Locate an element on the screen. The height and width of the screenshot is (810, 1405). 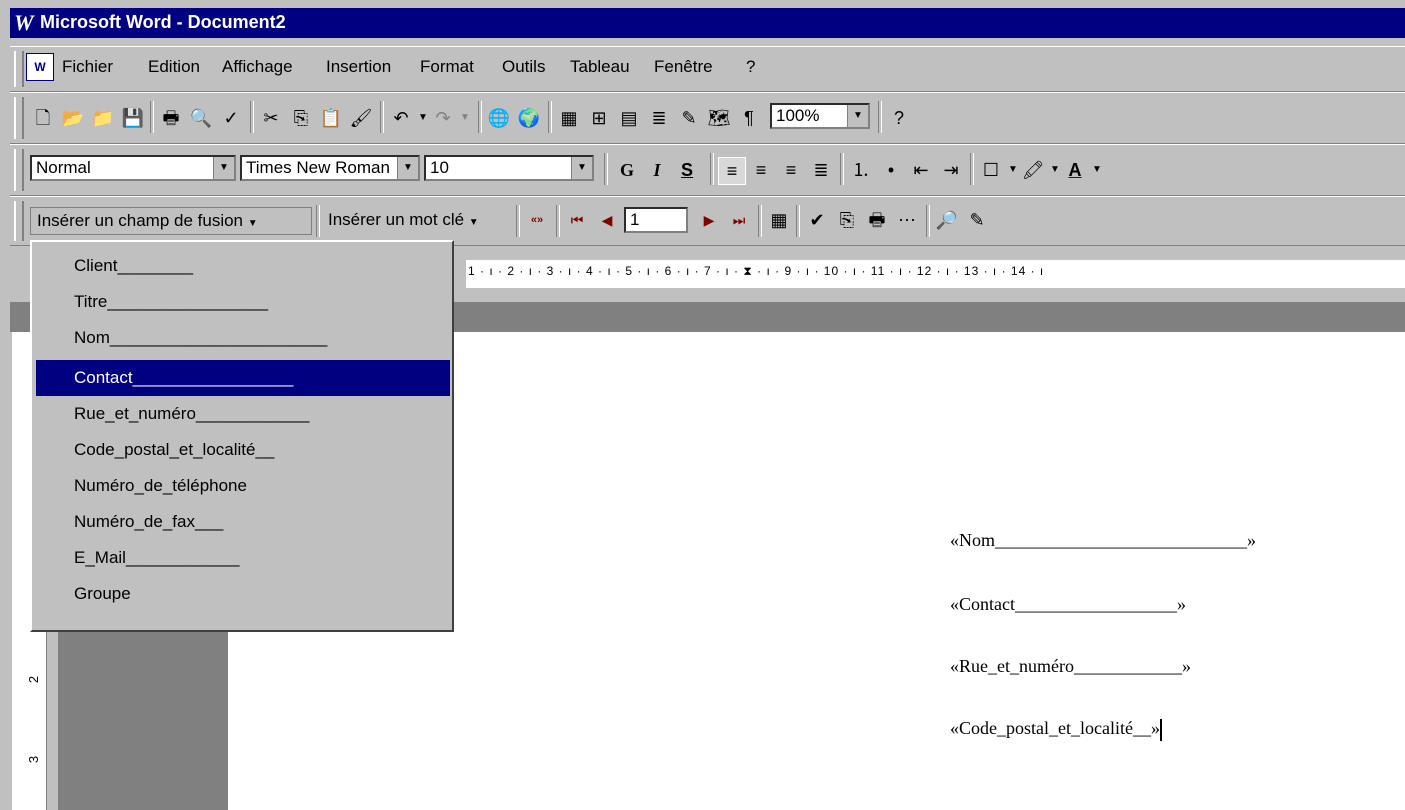
menu-edition: Edition is located at coordinates (174, 67).